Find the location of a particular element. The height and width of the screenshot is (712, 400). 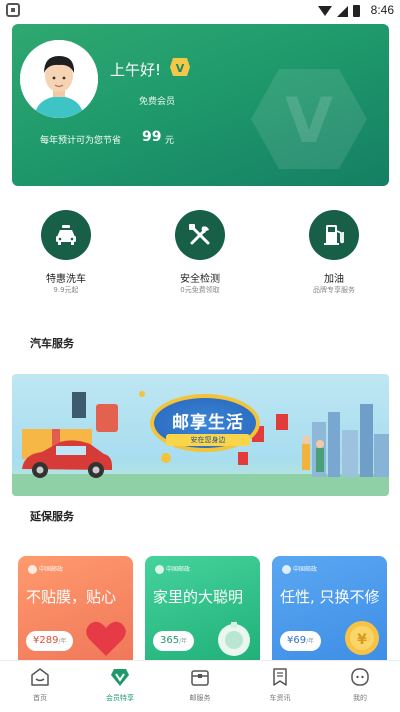

quick-service-subtitle: 9.9元起 is located at coordinates (66, 290).